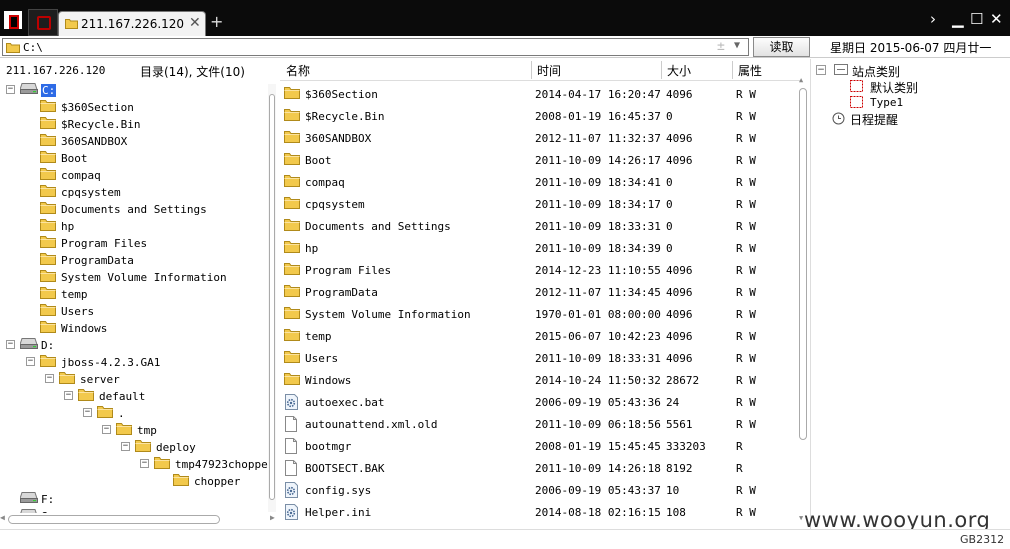 The height and width of the screenshot is (549, 1010). Describe the element at coordinates (135, 379) in the screenshot. I see `tree-folder: − server` at that location.